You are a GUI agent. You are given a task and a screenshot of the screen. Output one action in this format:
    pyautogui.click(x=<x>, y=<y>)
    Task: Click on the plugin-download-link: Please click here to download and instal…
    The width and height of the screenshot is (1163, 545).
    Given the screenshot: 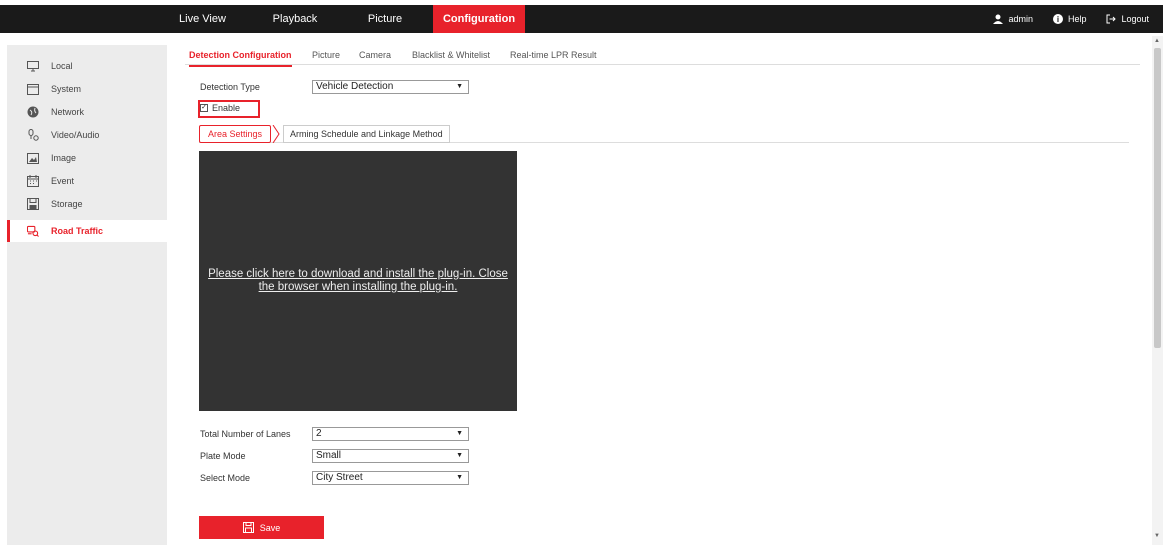 What is the action you would take?
    pyautogui.click(x=358, y=281)
    